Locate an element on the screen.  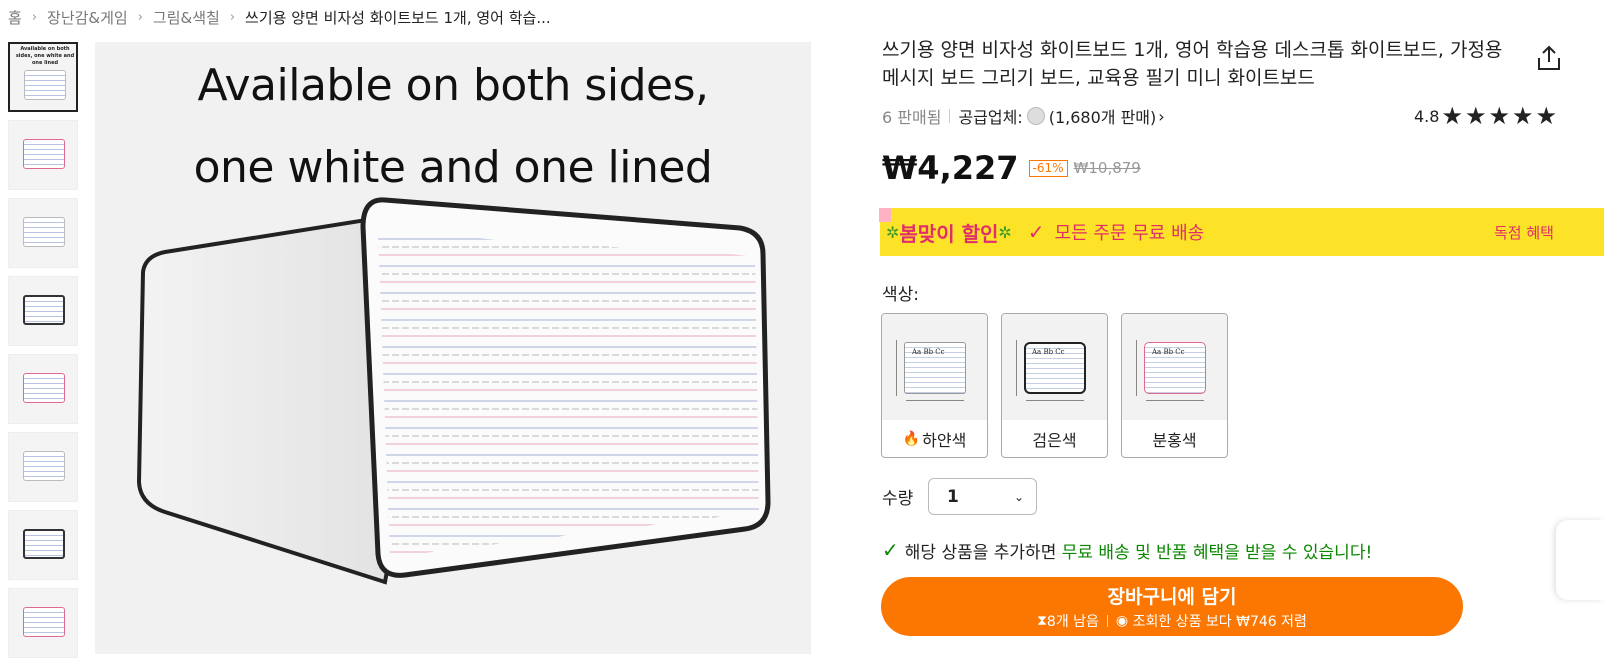
side-panel-tab is located at coordinates (1580, 560).